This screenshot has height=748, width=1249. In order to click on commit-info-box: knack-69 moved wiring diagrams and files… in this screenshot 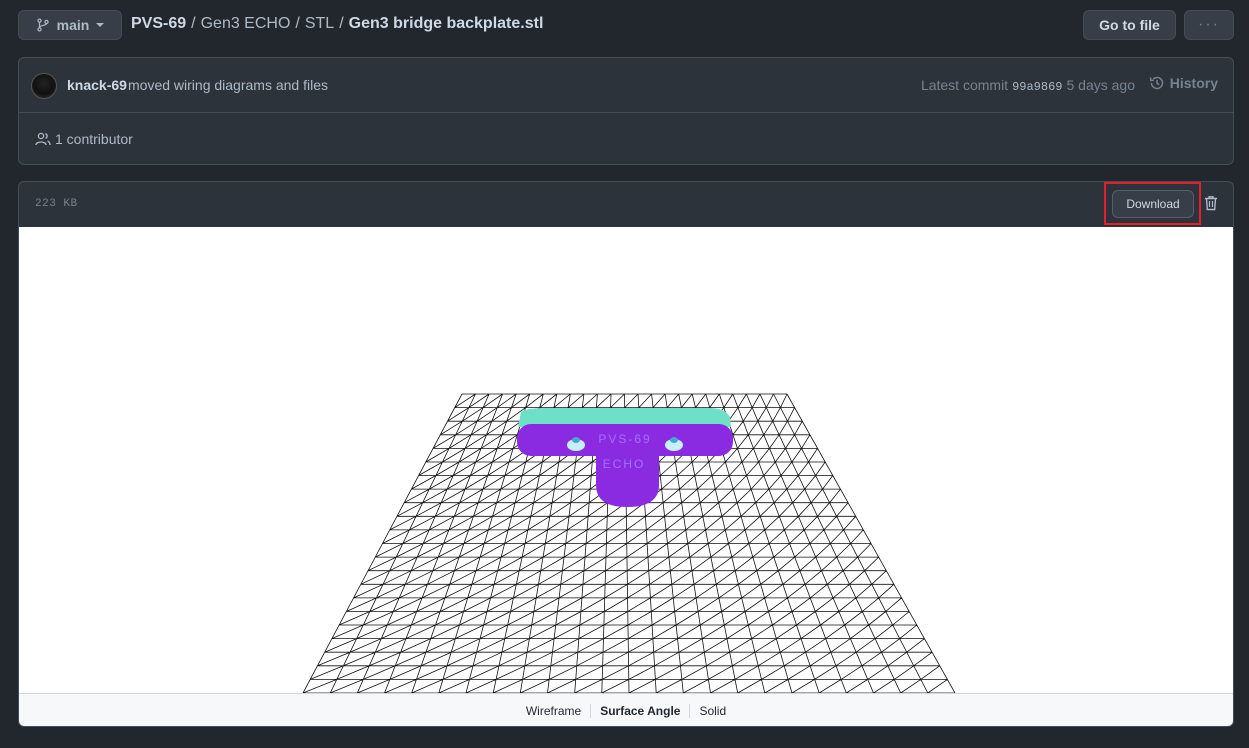, I will do `click(626, 111)`.